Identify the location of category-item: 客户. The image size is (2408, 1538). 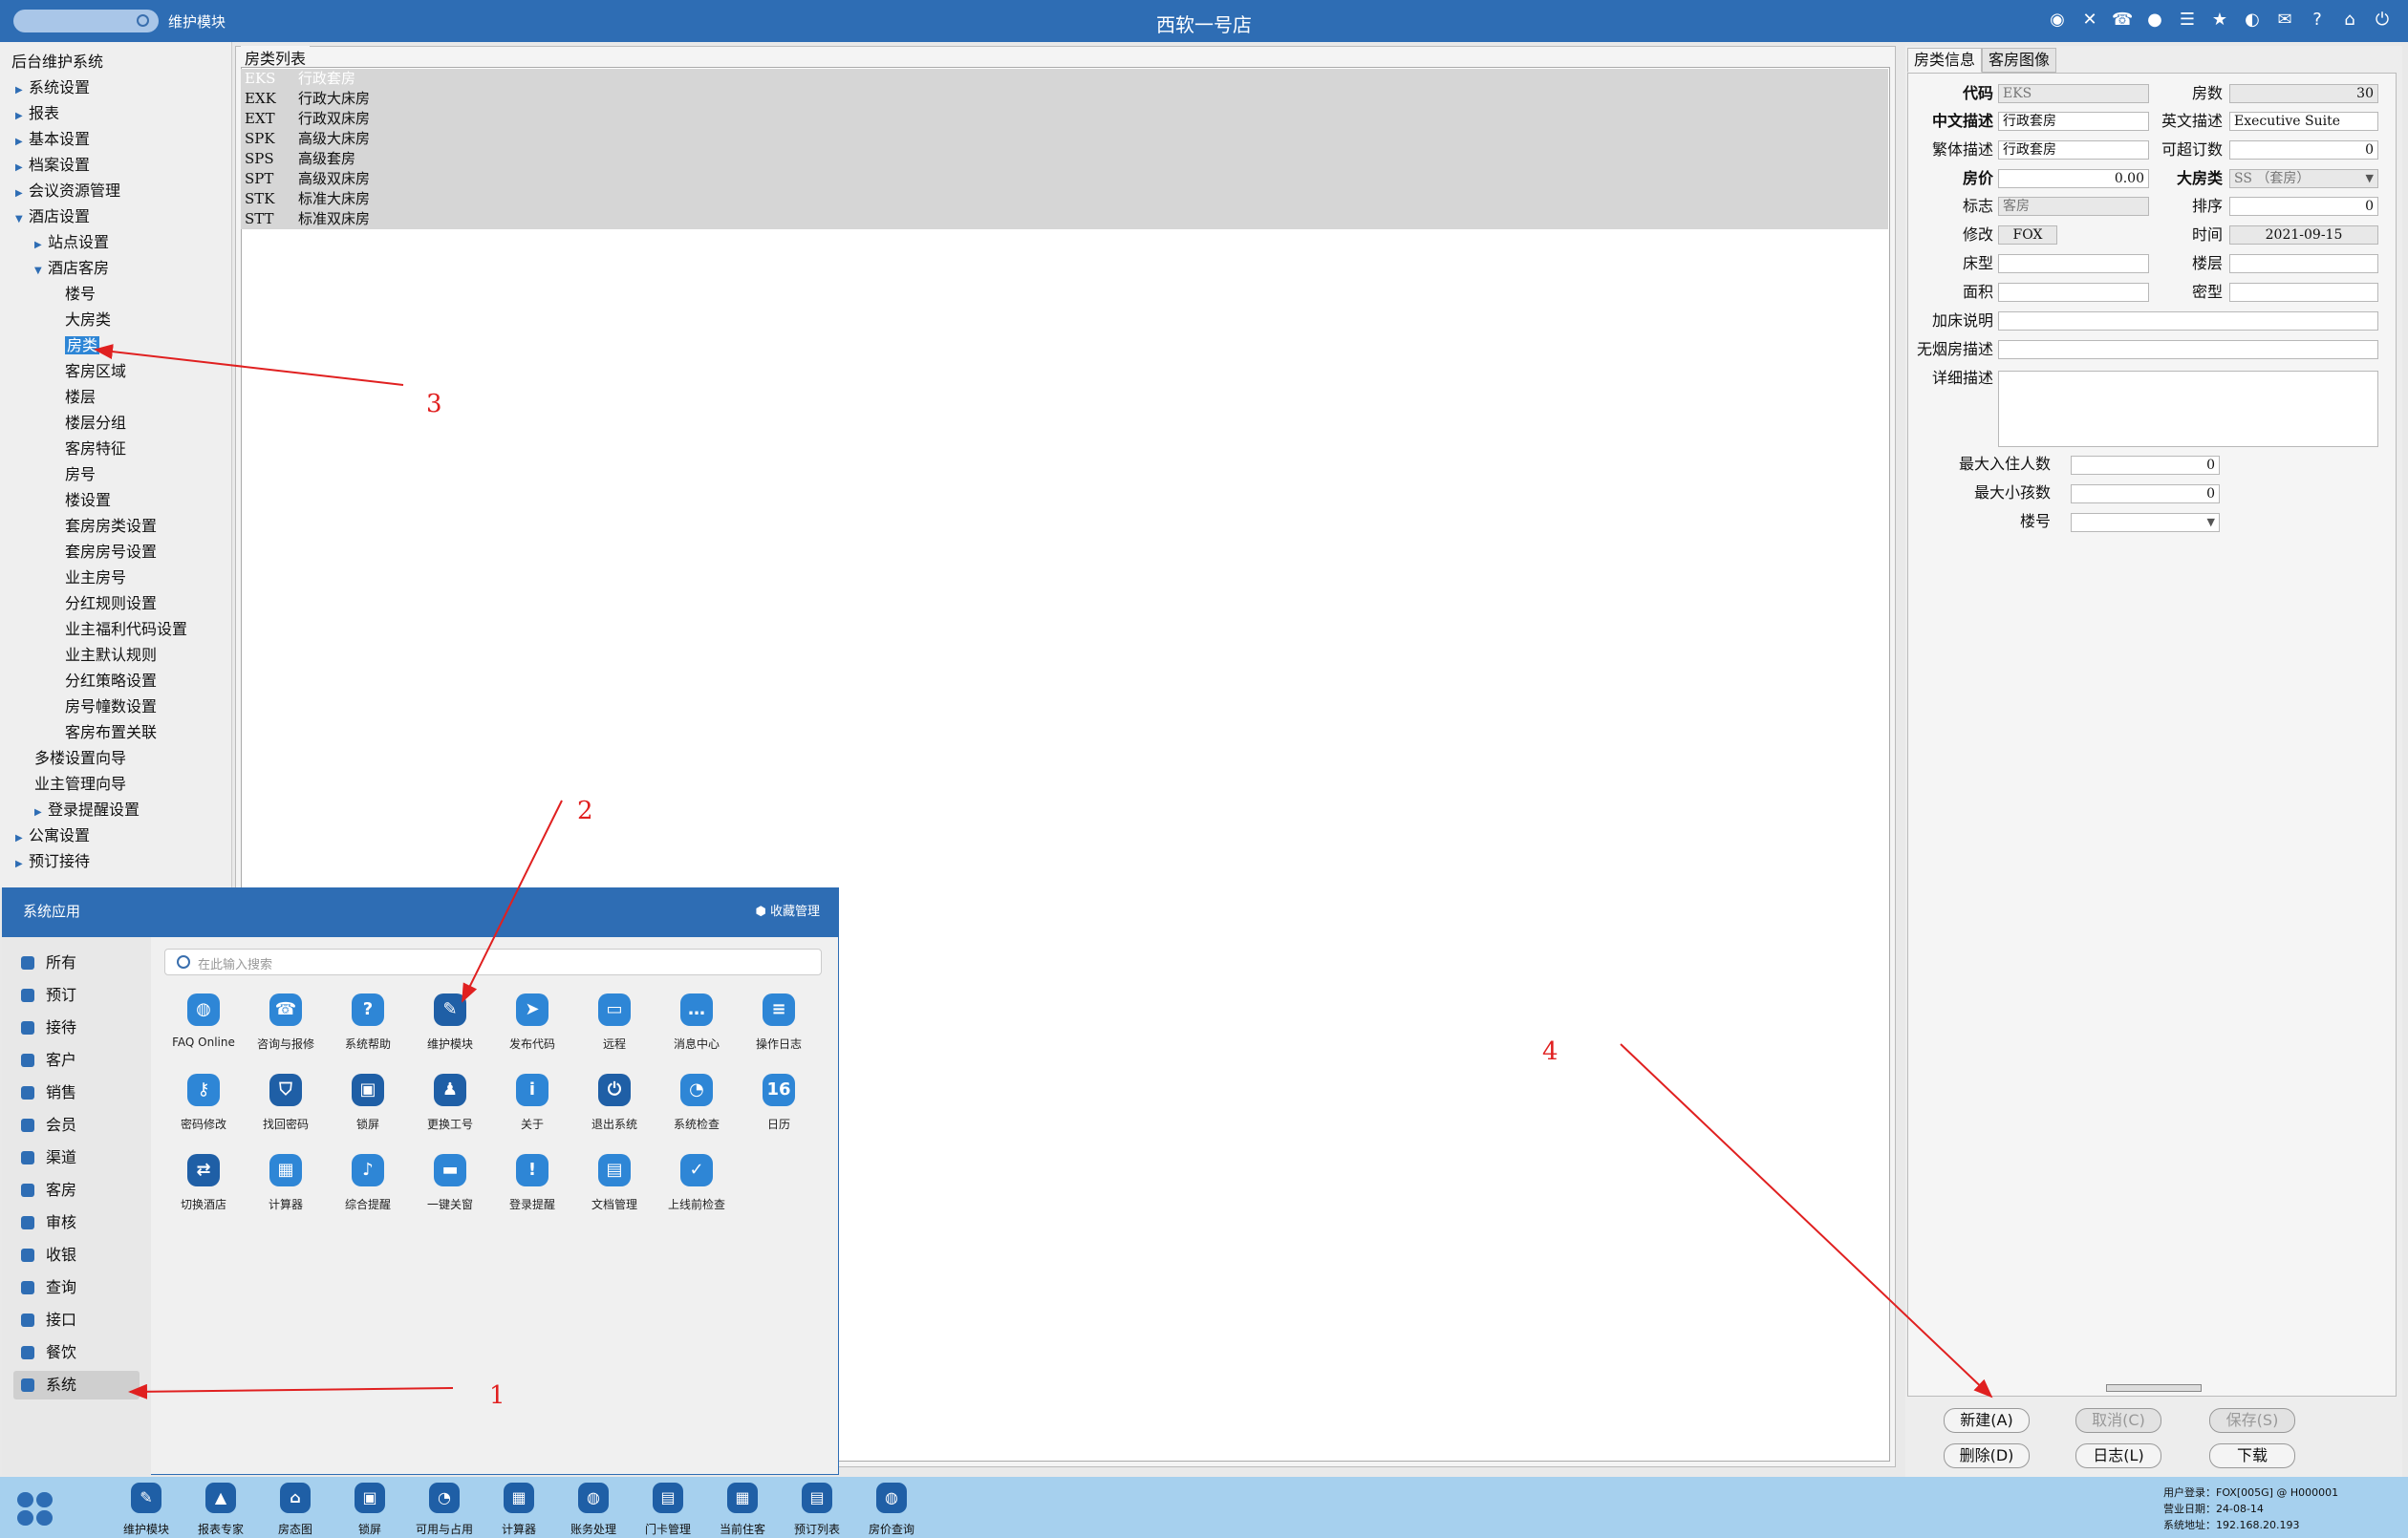
(76, 1061).